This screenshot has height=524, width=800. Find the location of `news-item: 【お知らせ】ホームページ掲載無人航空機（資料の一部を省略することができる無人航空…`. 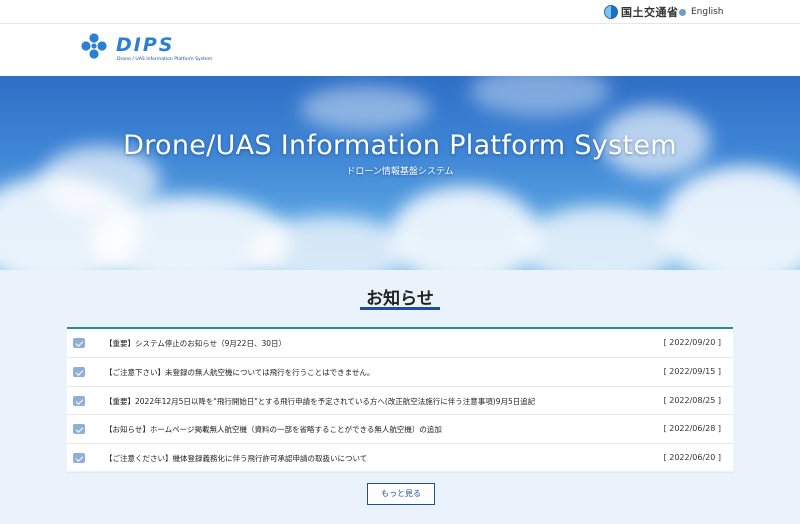

news-item: 【お知らせ】ホームページ掲載無人航空機（資料の一部を省略することができる無人航空… is located at coordinates (400, 430).